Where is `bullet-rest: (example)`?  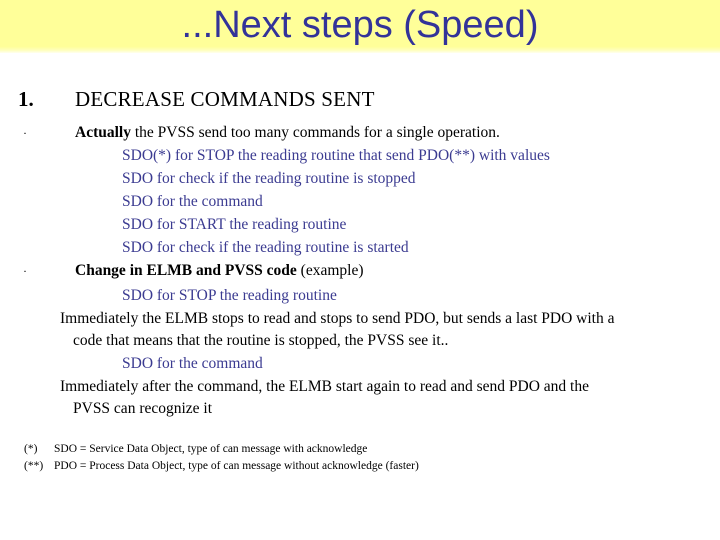 bullet-rest: (example) is located at coordinates (330, 270).